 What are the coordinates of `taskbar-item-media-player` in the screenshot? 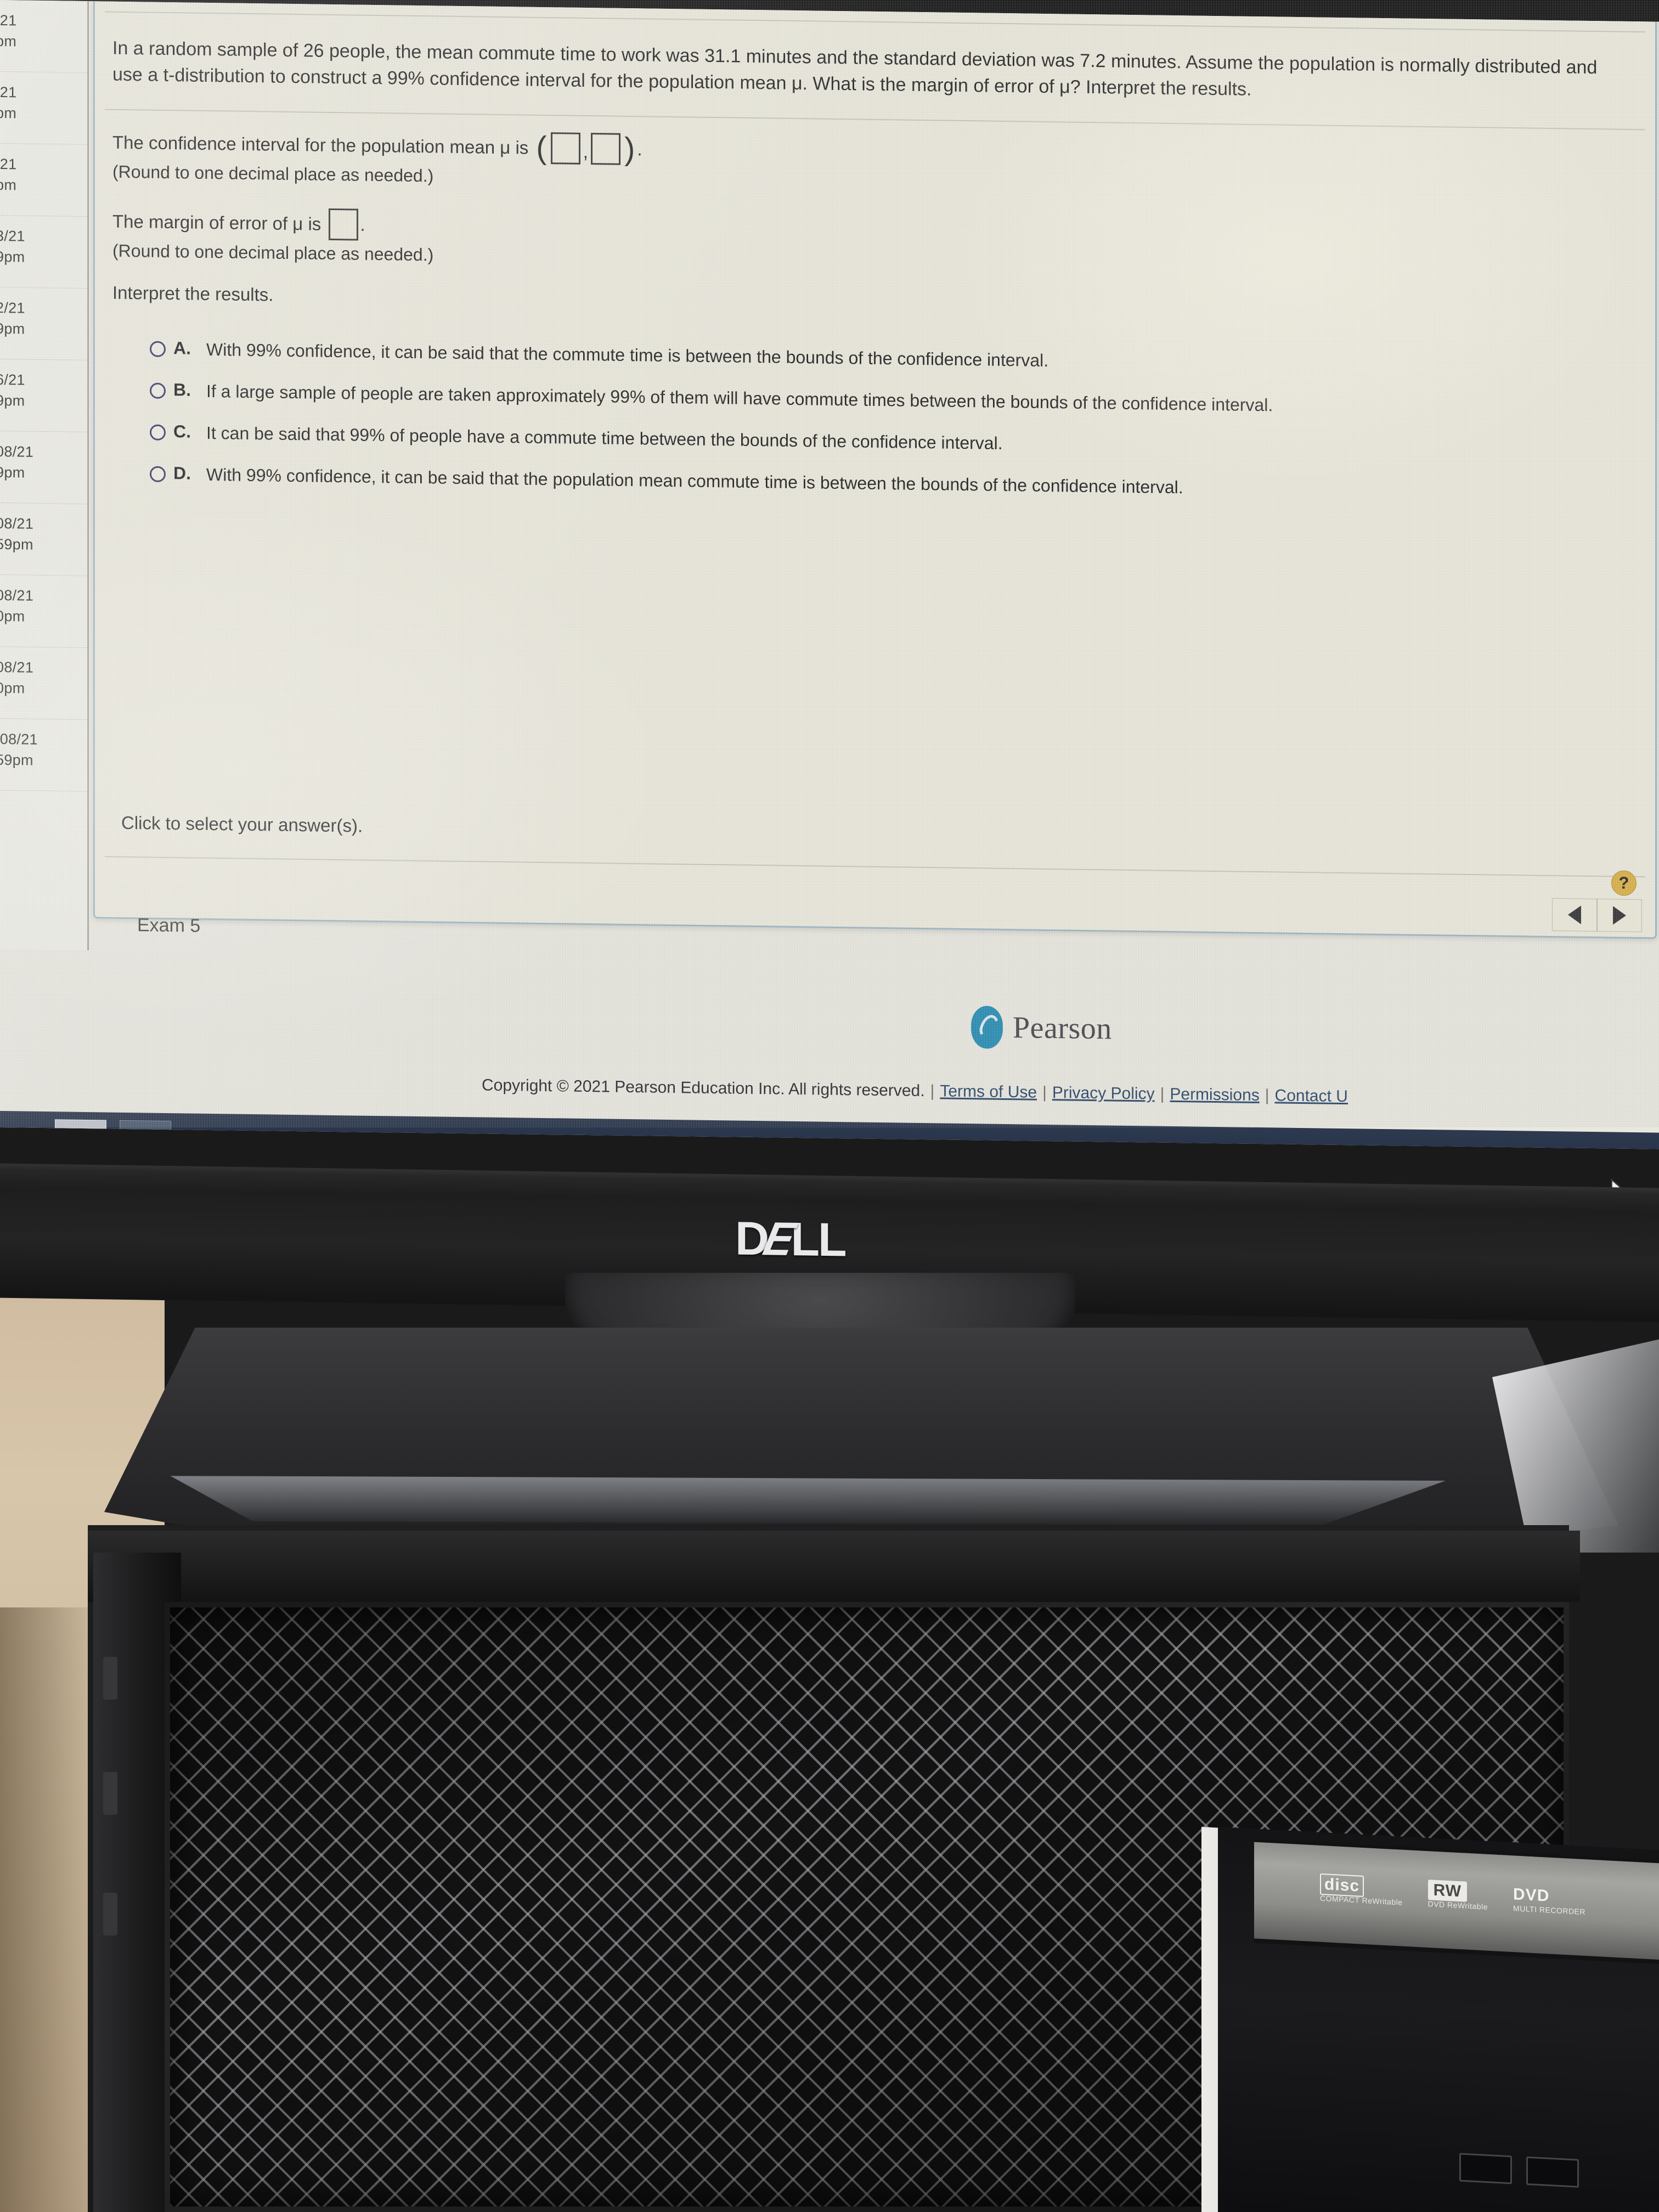 It's located at (22, 1134).